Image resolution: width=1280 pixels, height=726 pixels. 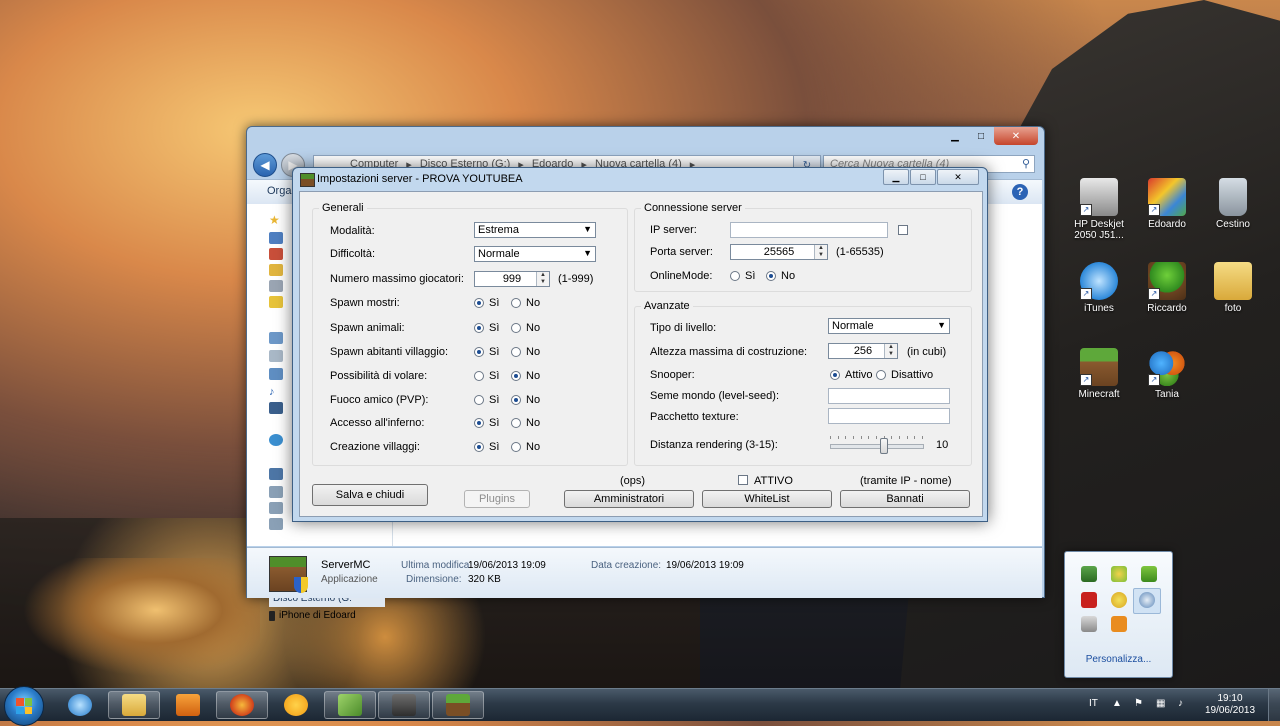 I want to click on show-hidden-icons-icon: ▲, so click(x=1118, y=704).